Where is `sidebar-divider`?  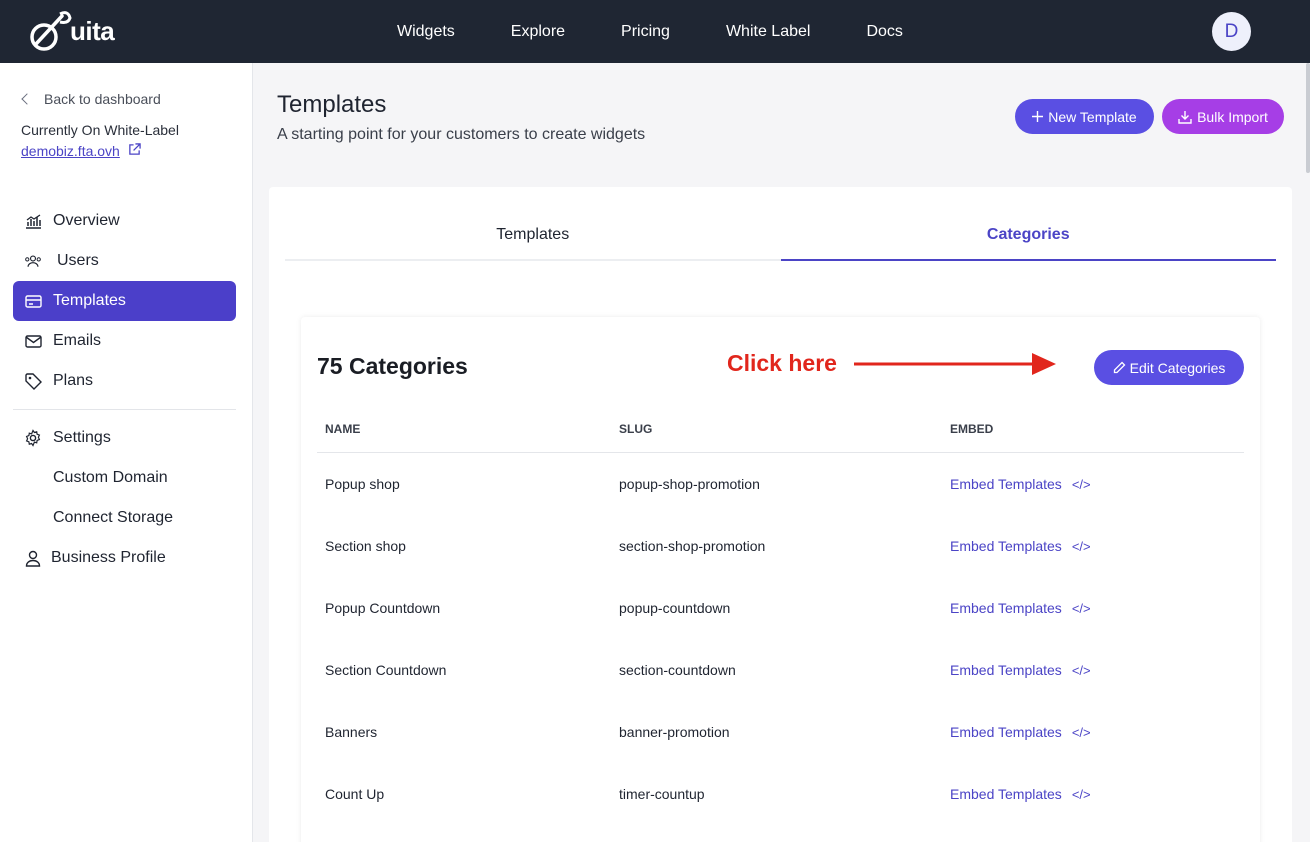 sidebar-divider is located at coordinates (124, 409).